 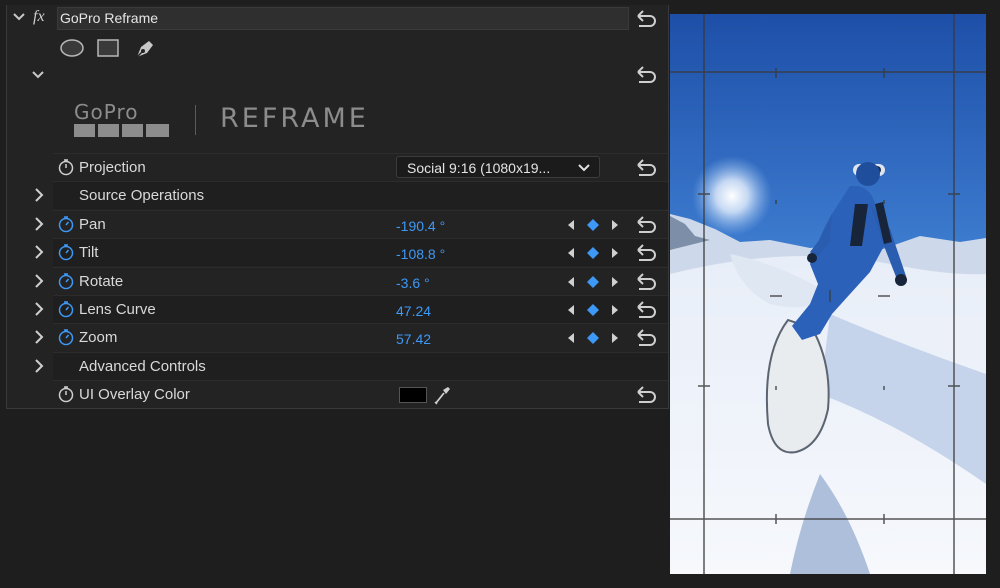 What do you see at coordinates (413, 283) in the screenshot?
I see `param-value-rotate: -3.6 °` at bounding box center [413, 283].